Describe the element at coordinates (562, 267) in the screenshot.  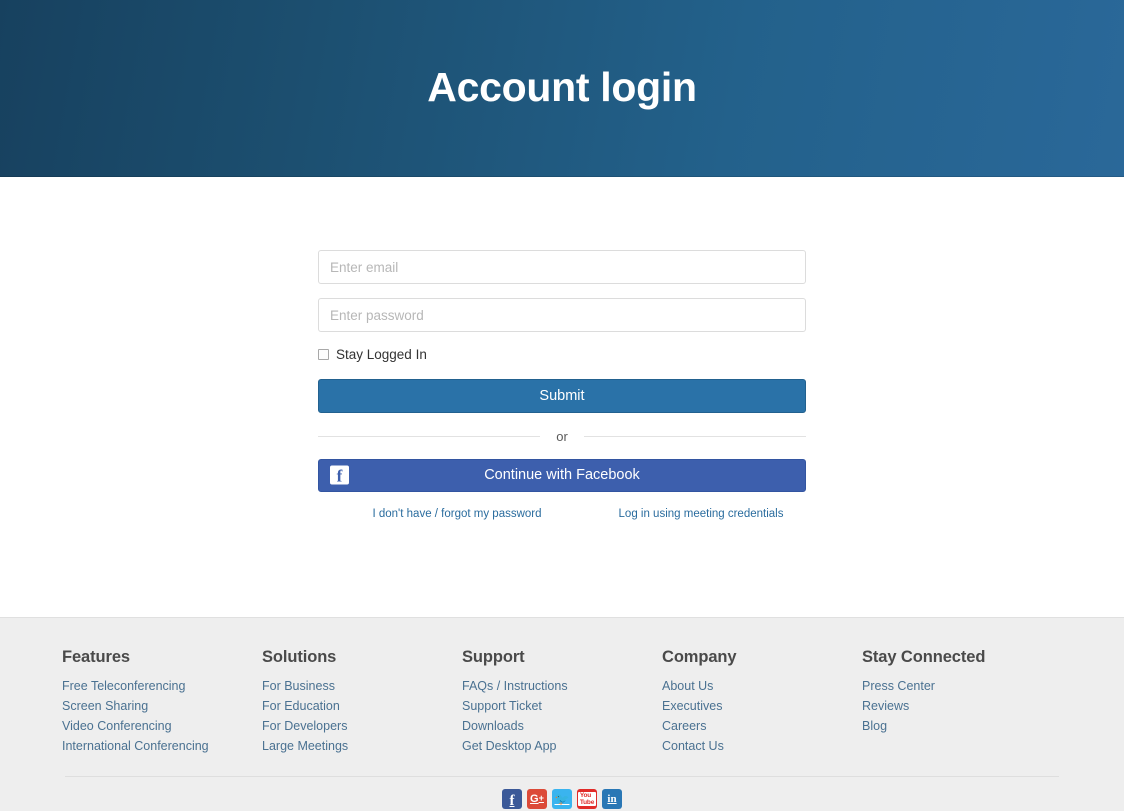
I see `email-input` at that location.